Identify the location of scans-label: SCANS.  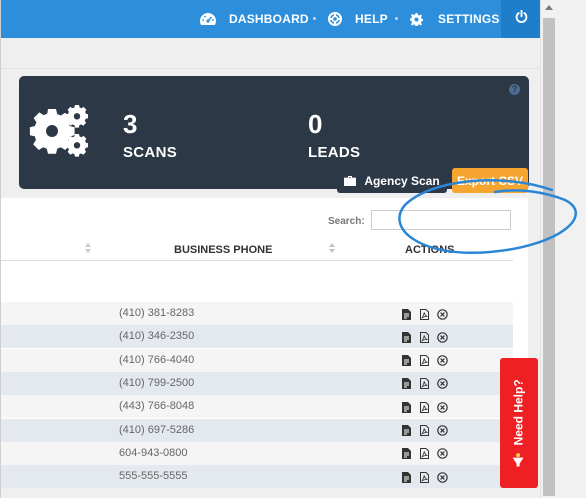
(150, 152).